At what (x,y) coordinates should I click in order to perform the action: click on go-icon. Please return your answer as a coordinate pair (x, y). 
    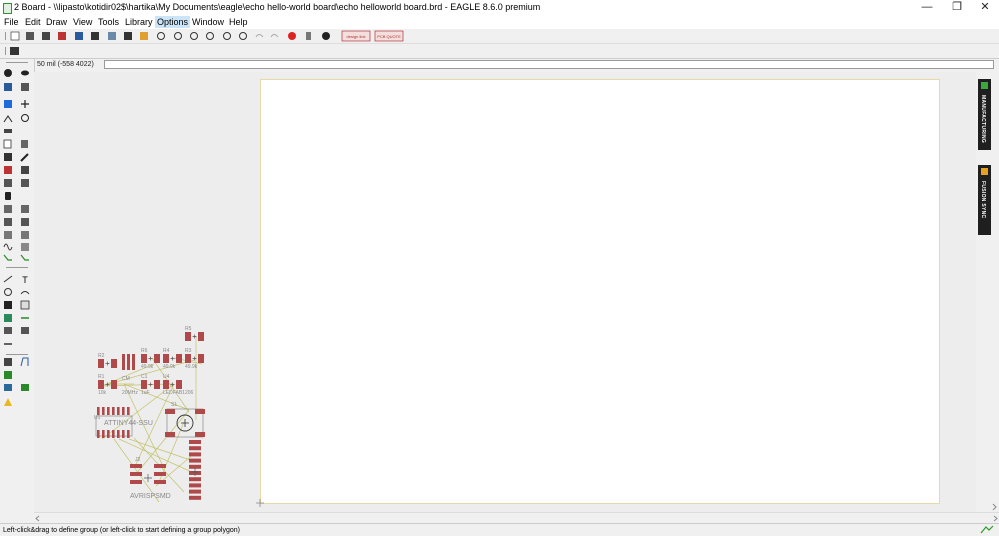
    Looking at the image, I should click on (308, 36).